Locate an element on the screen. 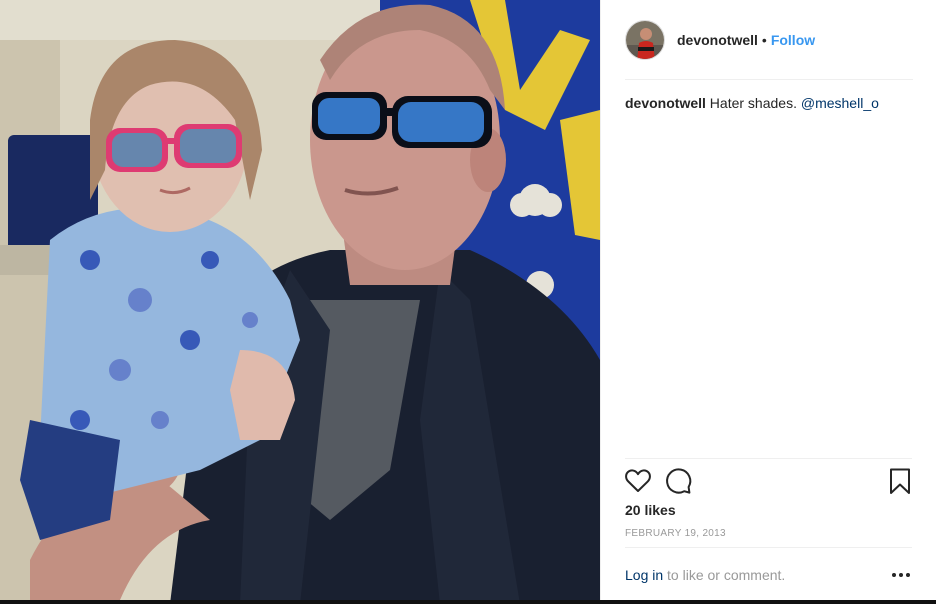 This screenshot has height=604, width=936. follow-button: Follow is located at coordinates (793, 40).